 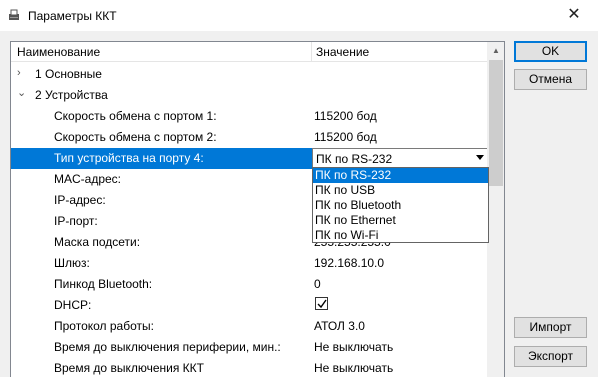 What do you see at coordinates (496, 123) in the screenshot?
I see `scrollbar-thumb` at bounding box center [496, 123].